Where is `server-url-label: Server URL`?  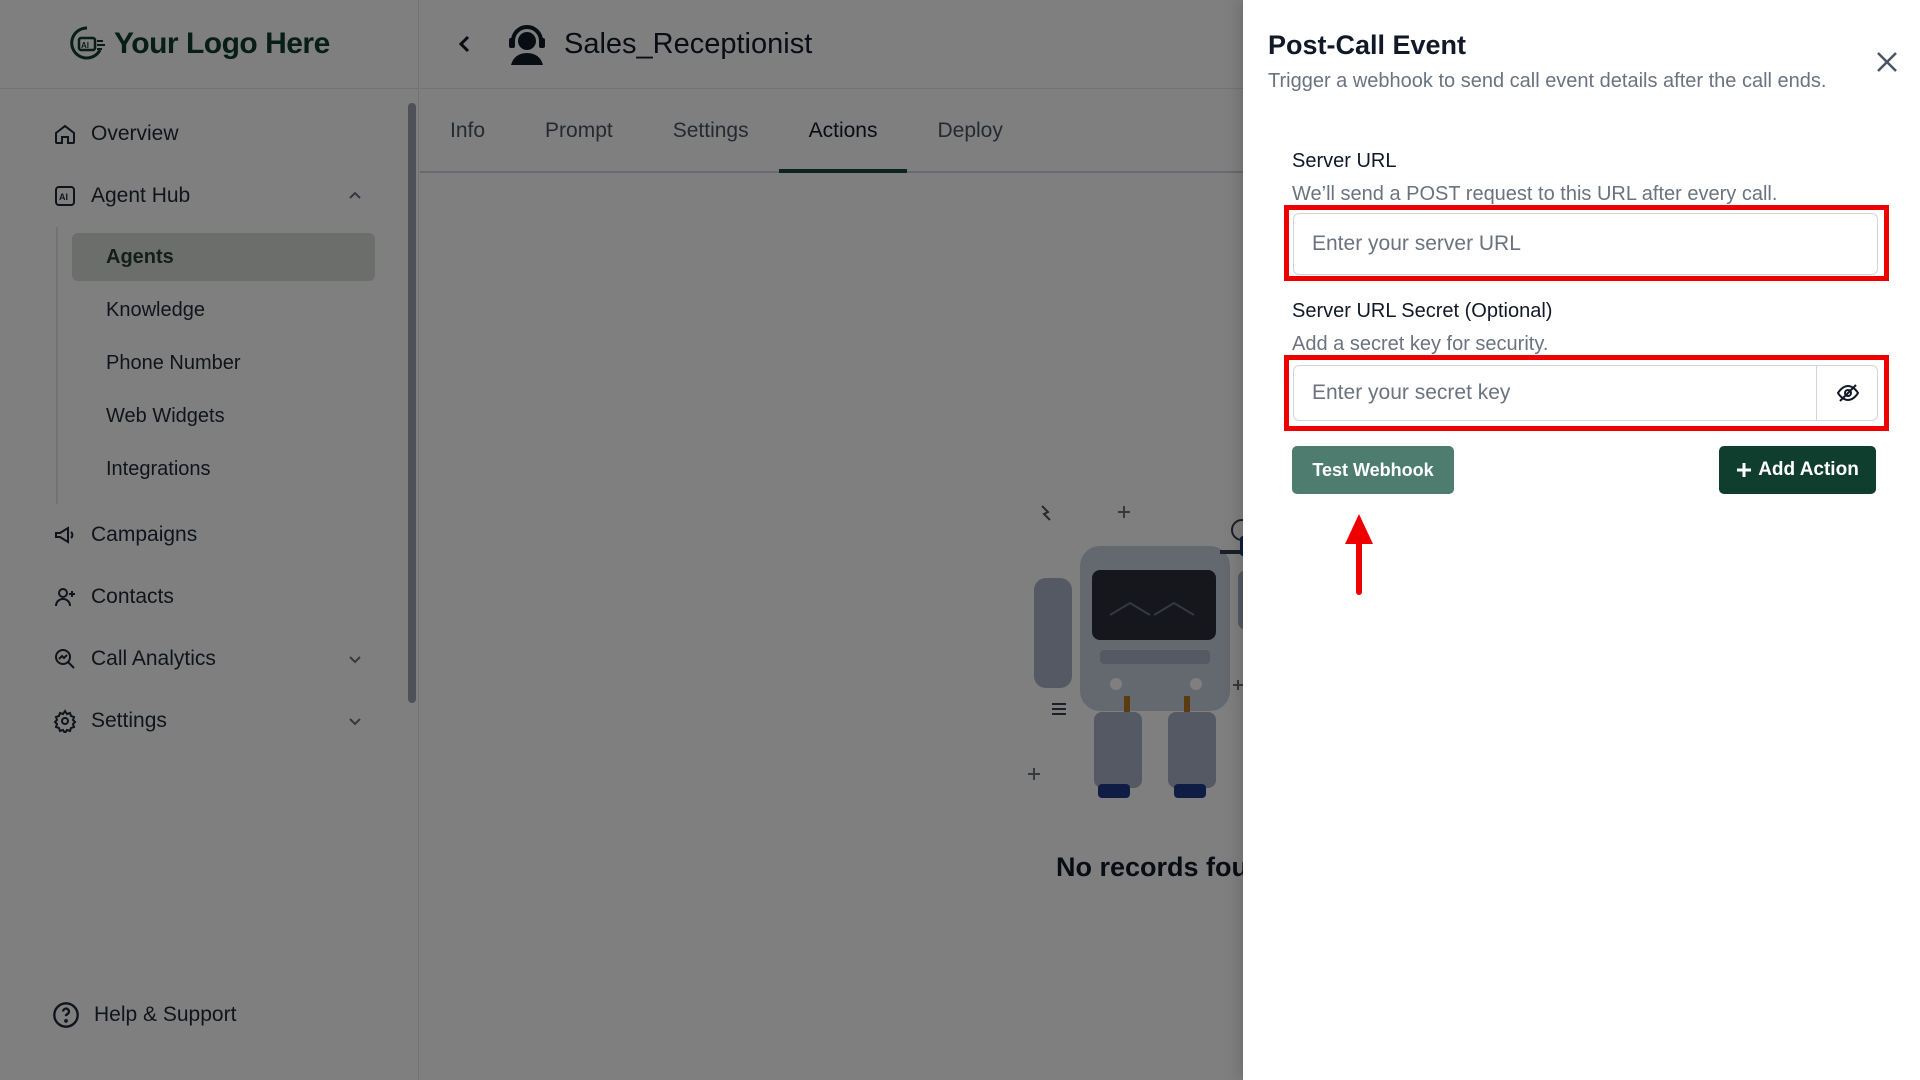 server-url-label: Server URL is located at coordinates (1344, 161).